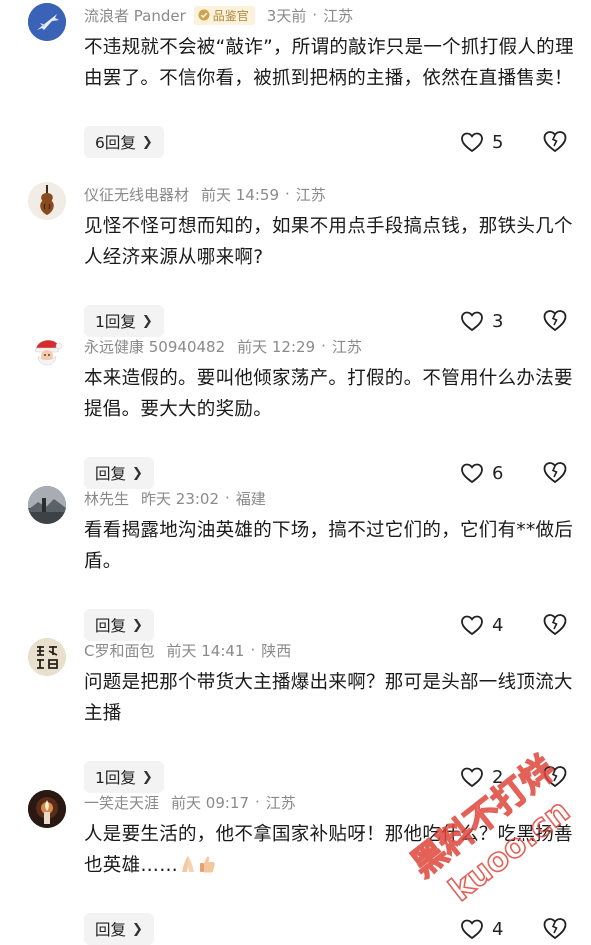  Describe the element at coordinates (498, 321) in the screenshot. I see `like-count: 3` at that location.